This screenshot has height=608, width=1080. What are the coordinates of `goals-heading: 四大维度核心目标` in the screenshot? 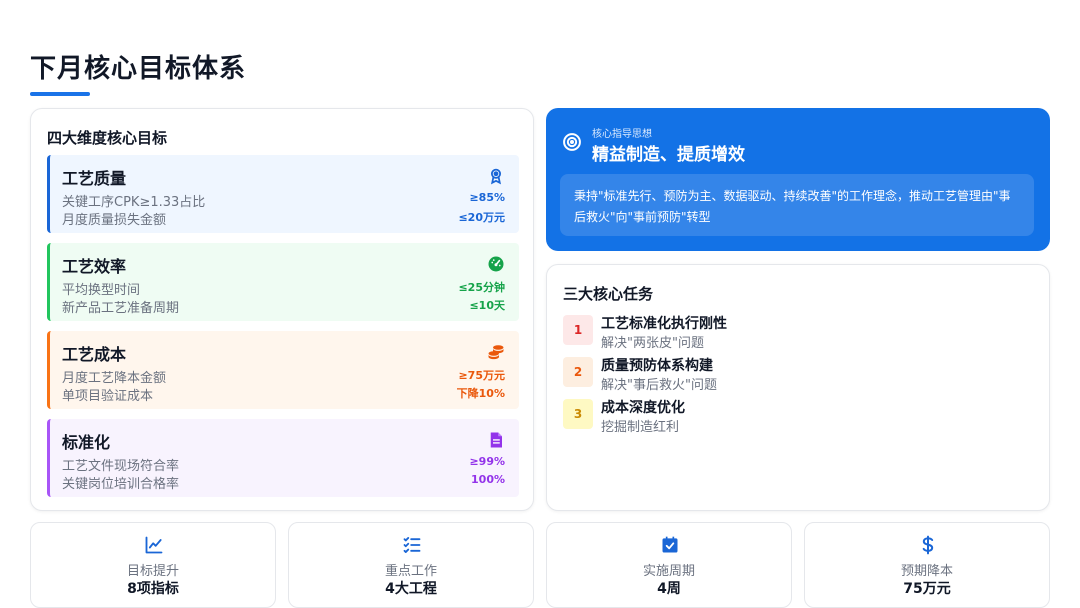 It's located at (107, 138).